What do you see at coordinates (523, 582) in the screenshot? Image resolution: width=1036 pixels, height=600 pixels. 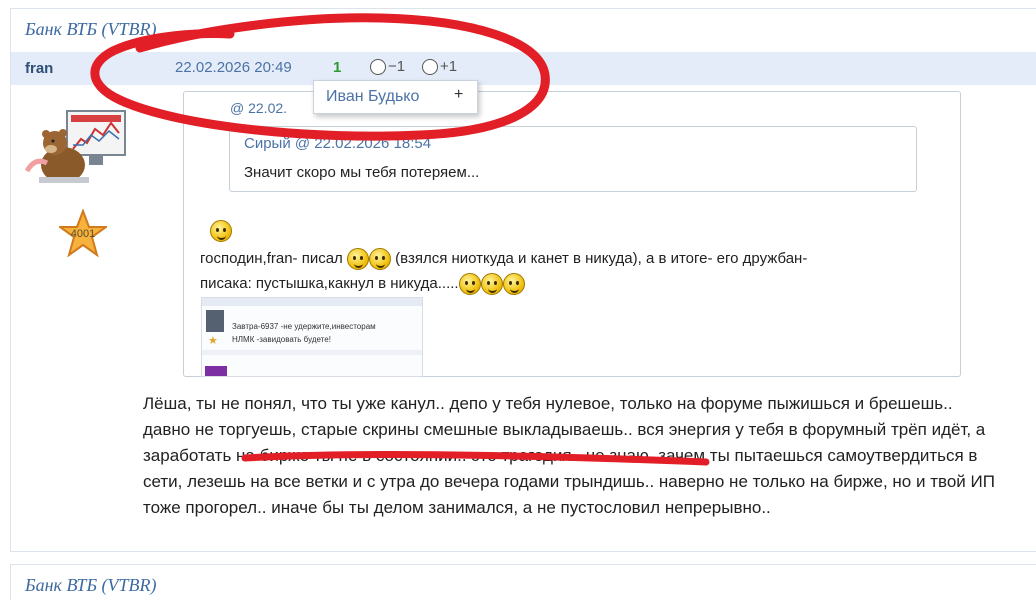 I see `next-post: Банк ВТБ (VTBR)` at bounding box center [523, 582].